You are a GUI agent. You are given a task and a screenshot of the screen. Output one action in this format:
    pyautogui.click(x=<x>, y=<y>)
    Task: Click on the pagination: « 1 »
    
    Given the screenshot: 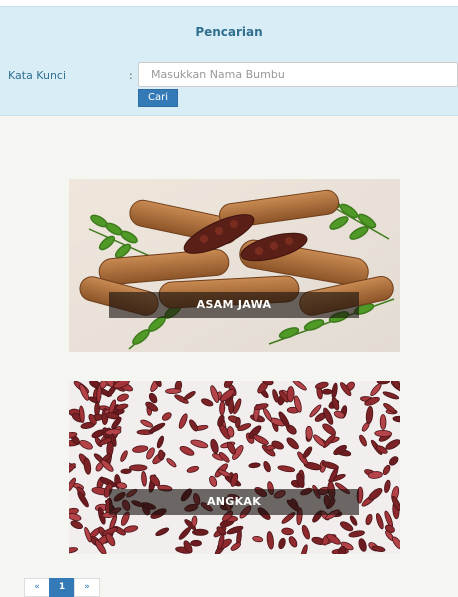 What is the action you would take?
    pyautogui.click(x=62, y=587)
    